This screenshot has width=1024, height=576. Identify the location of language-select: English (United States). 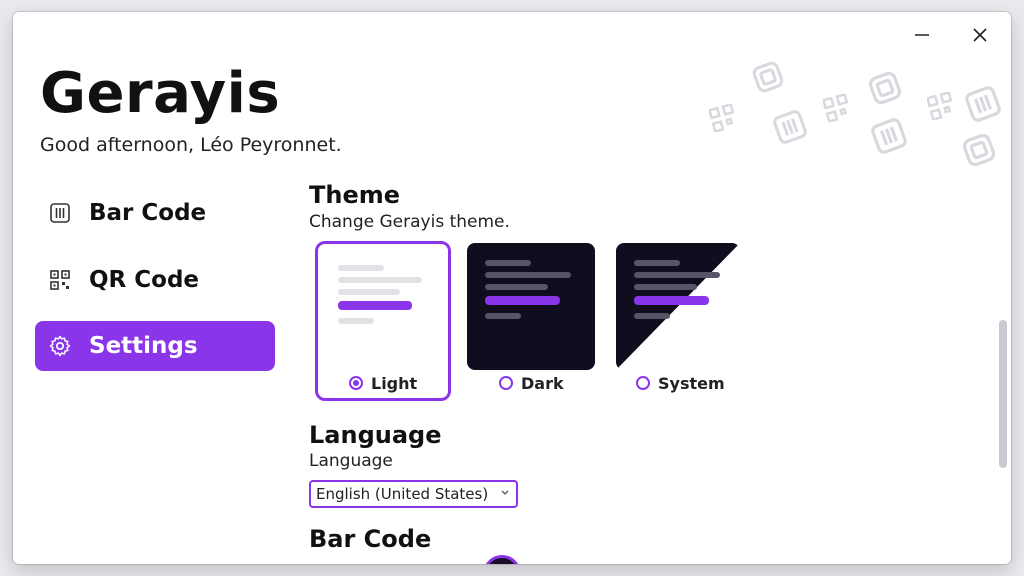
(413, 494).